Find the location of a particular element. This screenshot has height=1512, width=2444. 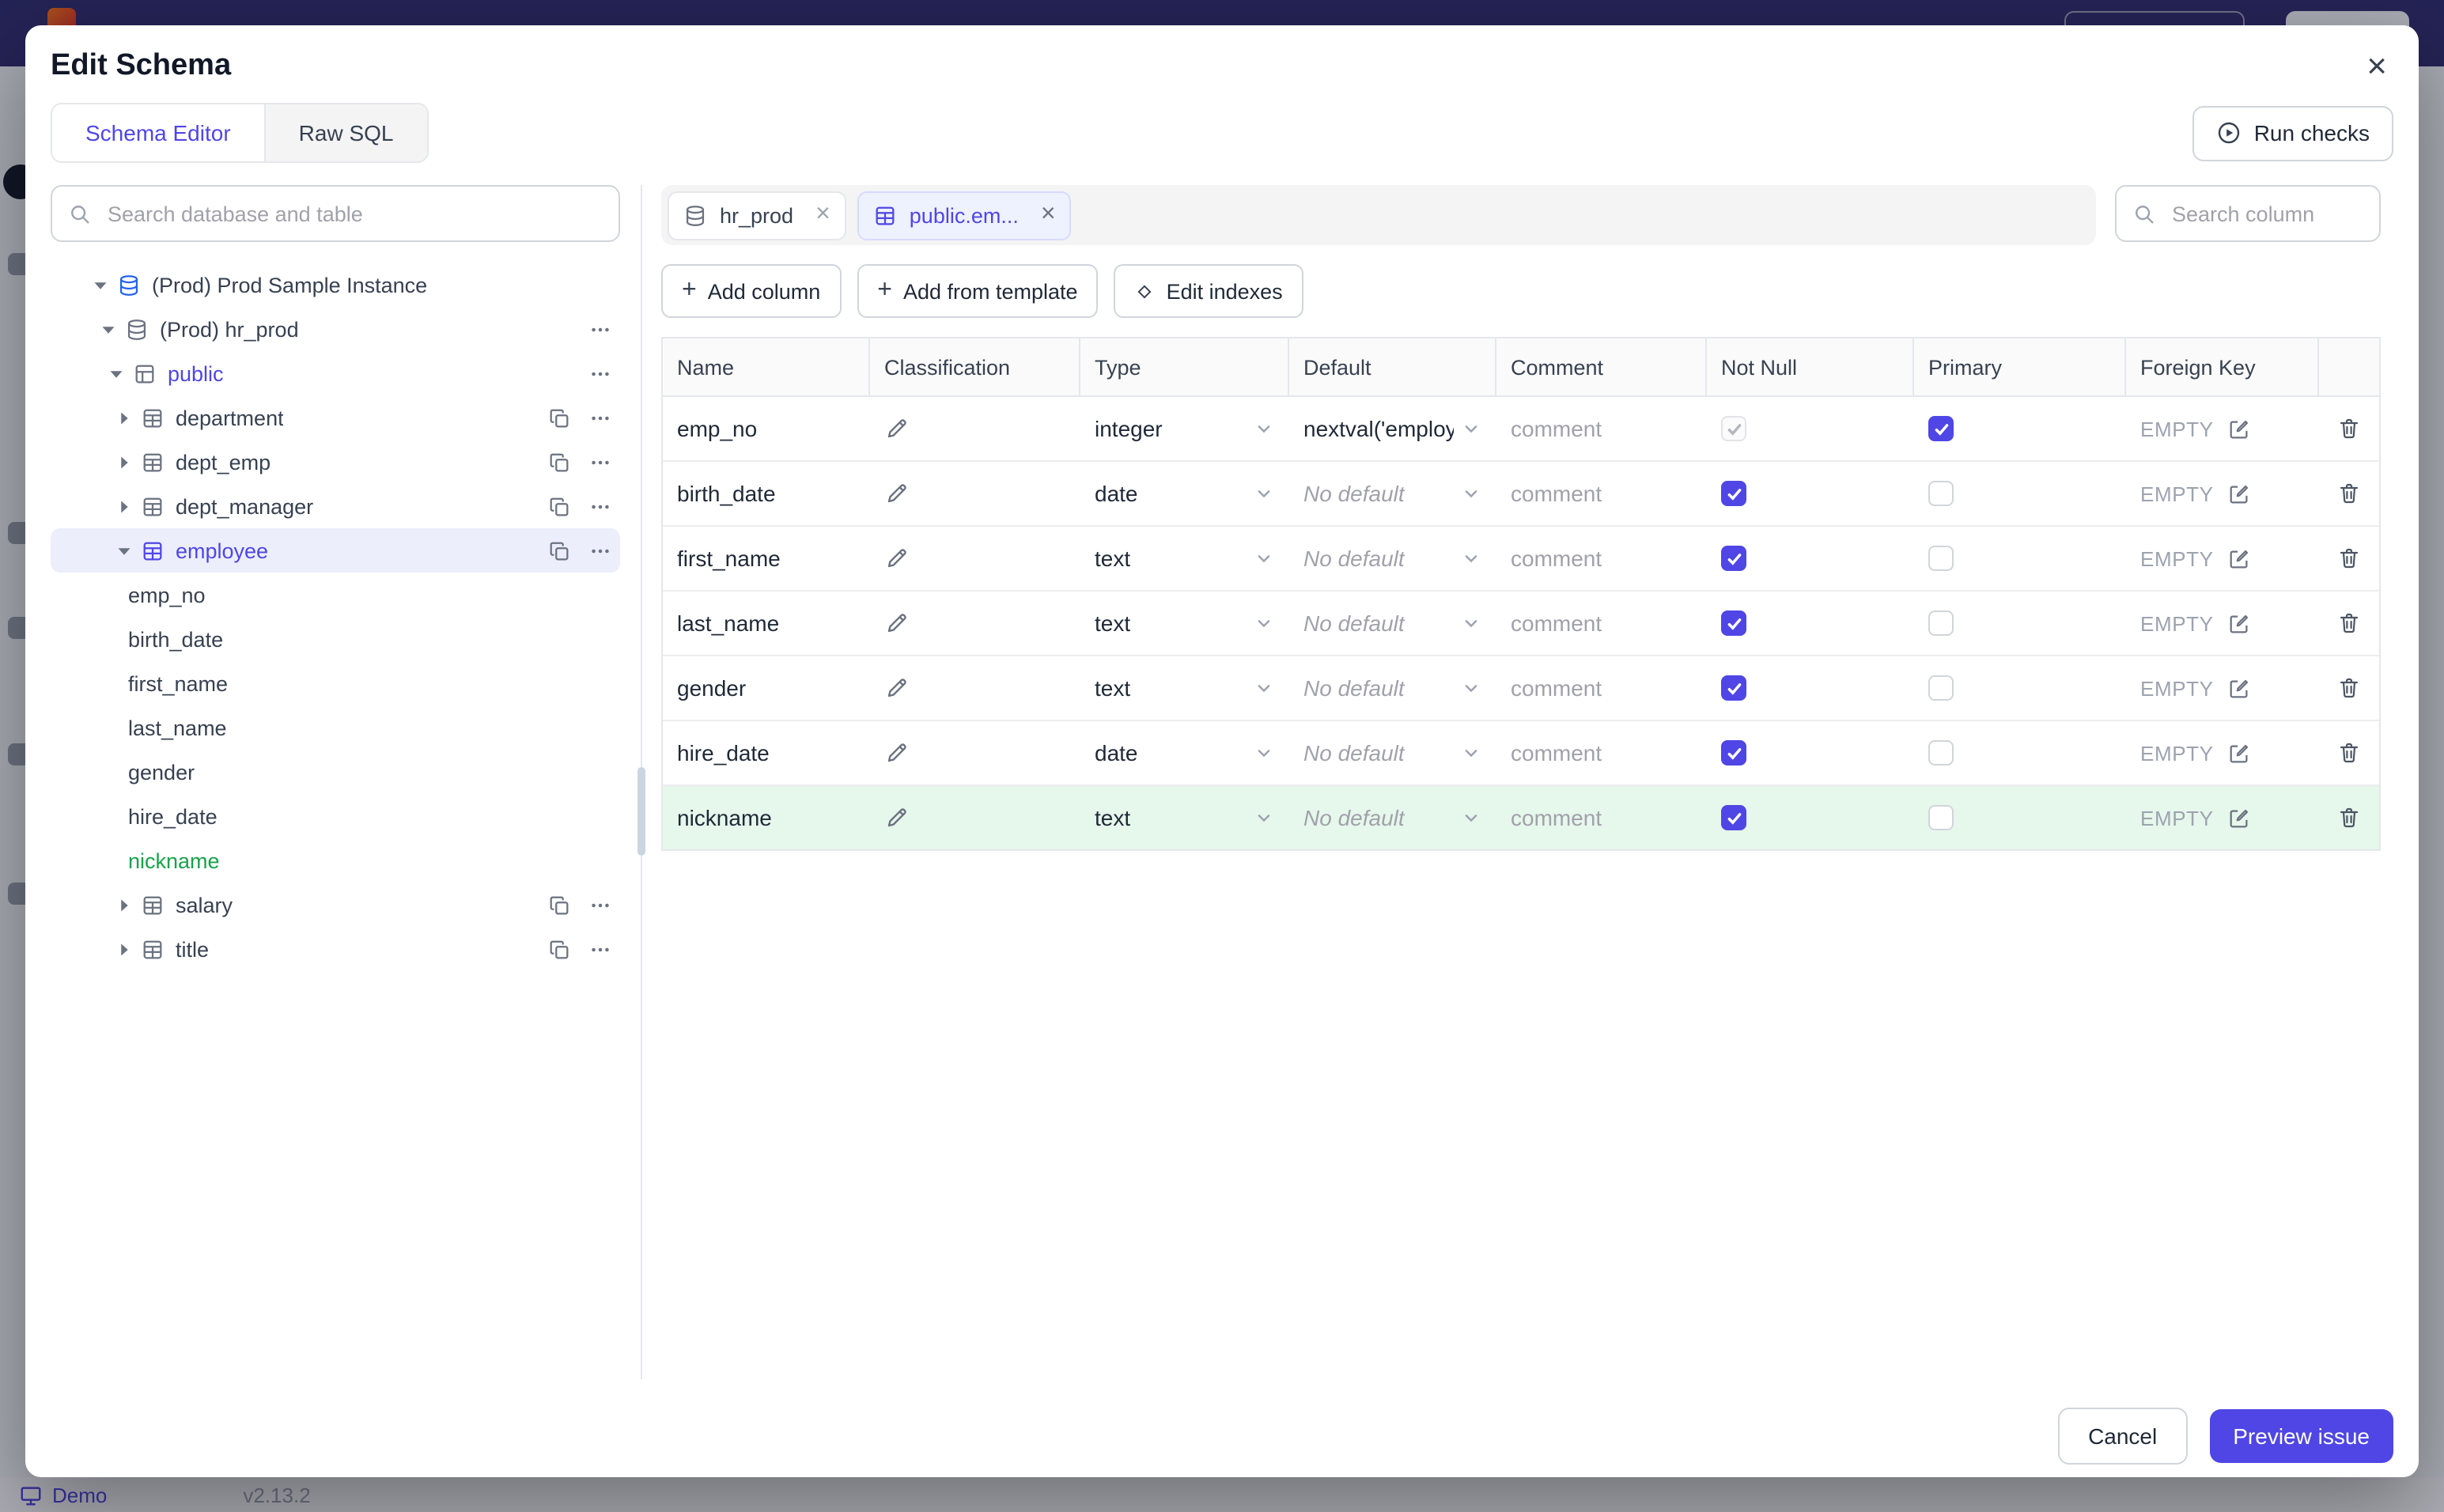

tree-item-dept_emp: dept_emp is located at coordinates (335, 462).